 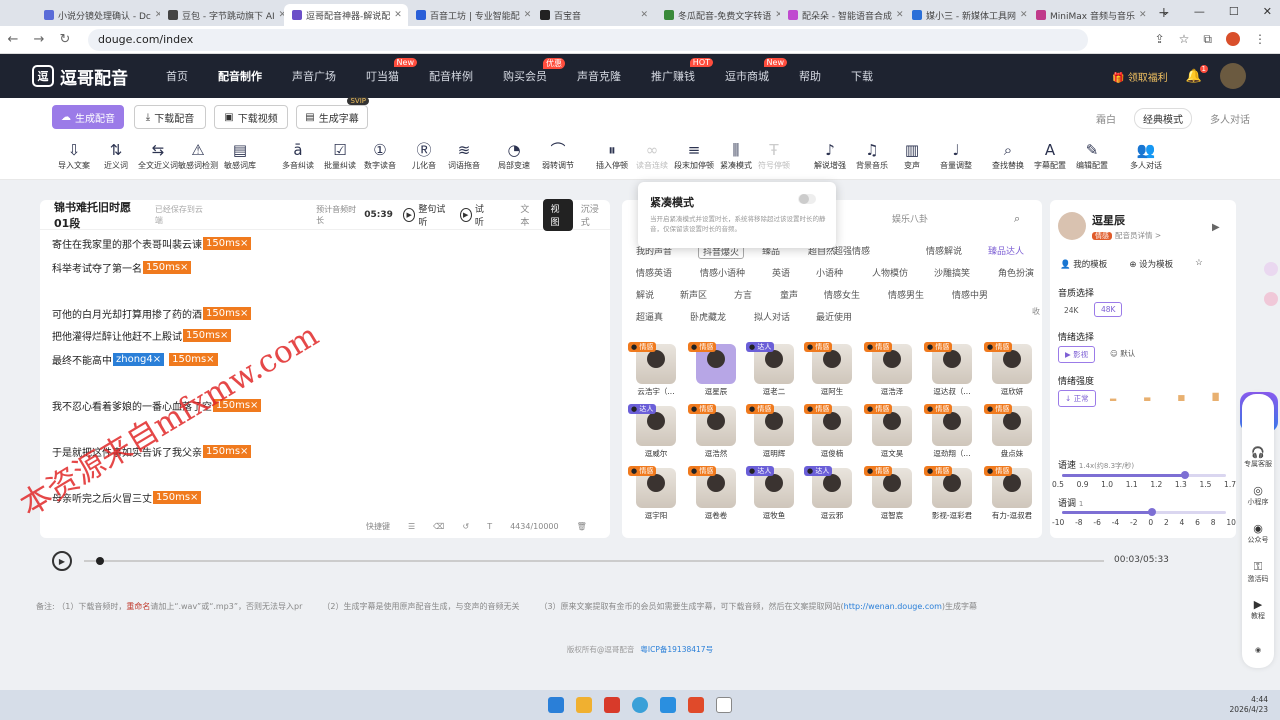 What do you see at coordinates (1016, 272) in the screenshot?
I see `voice-category: 角色扮演` at bounding box center [1016, 272].